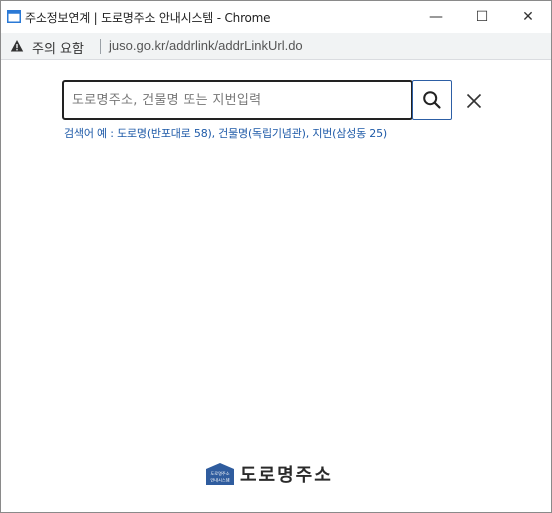 This screenshot has height=513, width=552. What do you see at coordinates (14, 16) in the screenshot?
I see `chrome-window-icon` at bounding box center [14, 16].